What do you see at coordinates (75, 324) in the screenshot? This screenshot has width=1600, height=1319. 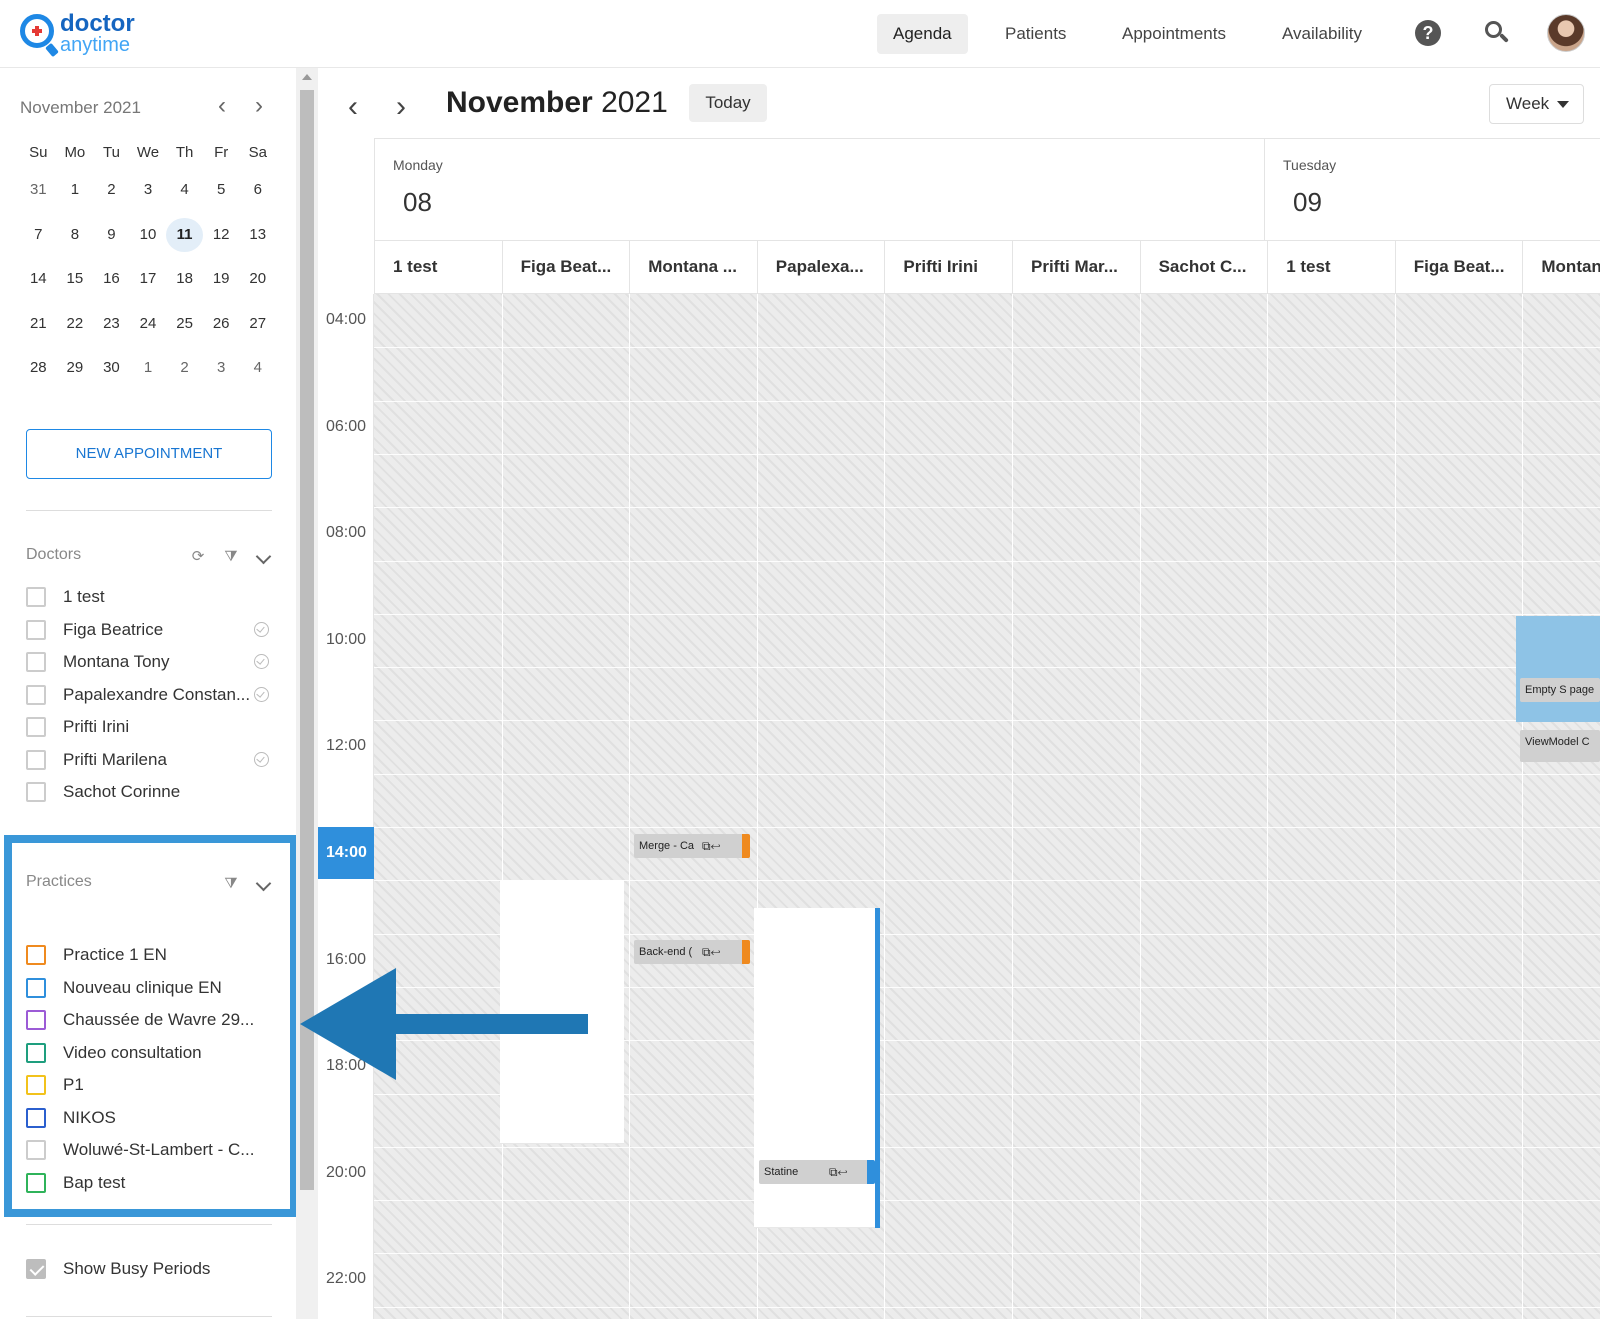 I see `mini-calendar-day: 22` at bounding box center [75, 324].